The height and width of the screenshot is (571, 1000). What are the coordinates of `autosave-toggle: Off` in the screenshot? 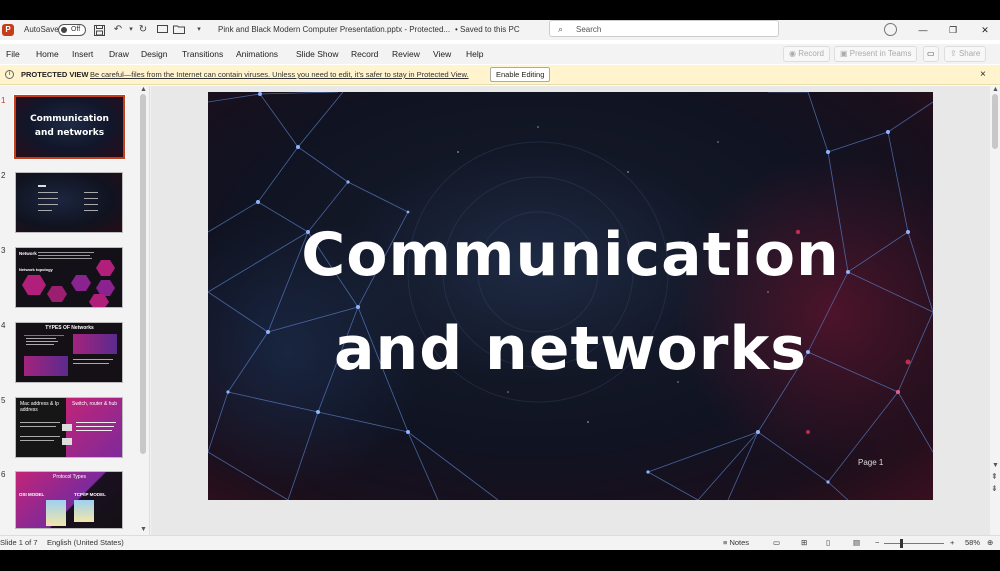 It's located at (72, 30).